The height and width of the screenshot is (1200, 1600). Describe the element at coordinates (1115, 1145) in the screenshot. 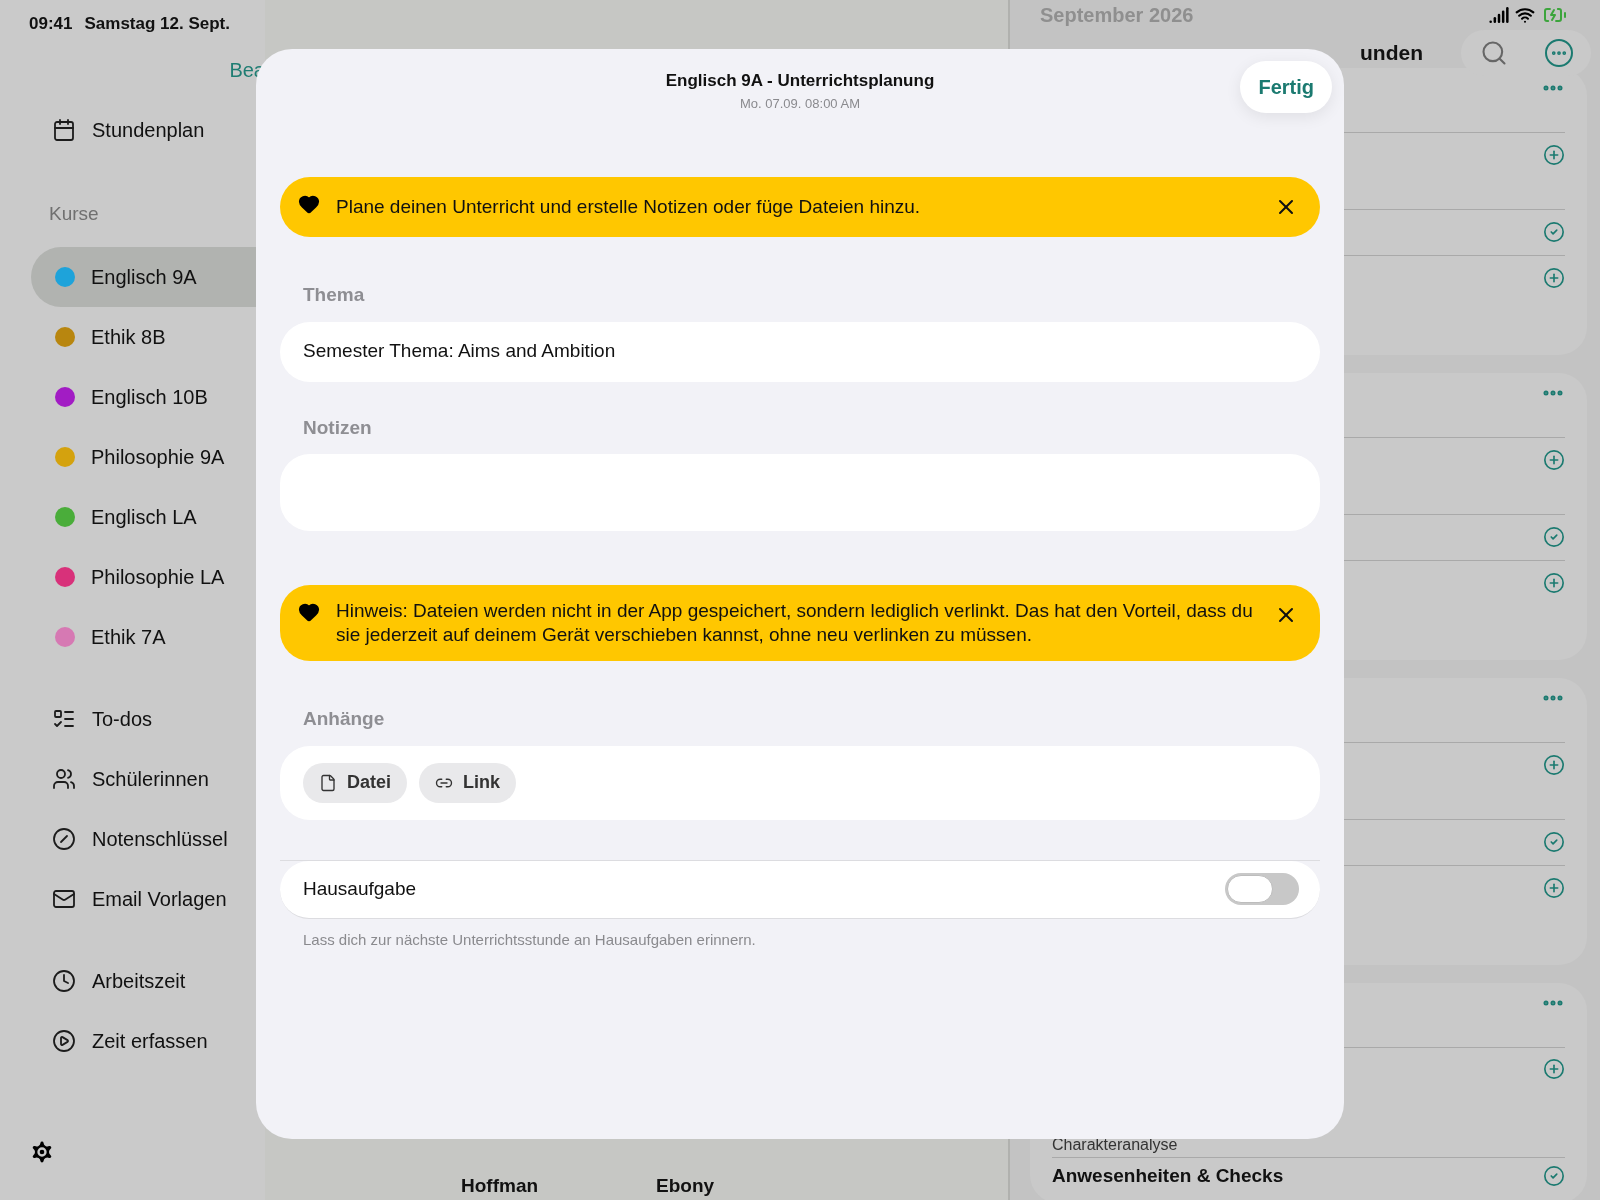

I see `row-subtitle: Charakteranalyse` at that location.